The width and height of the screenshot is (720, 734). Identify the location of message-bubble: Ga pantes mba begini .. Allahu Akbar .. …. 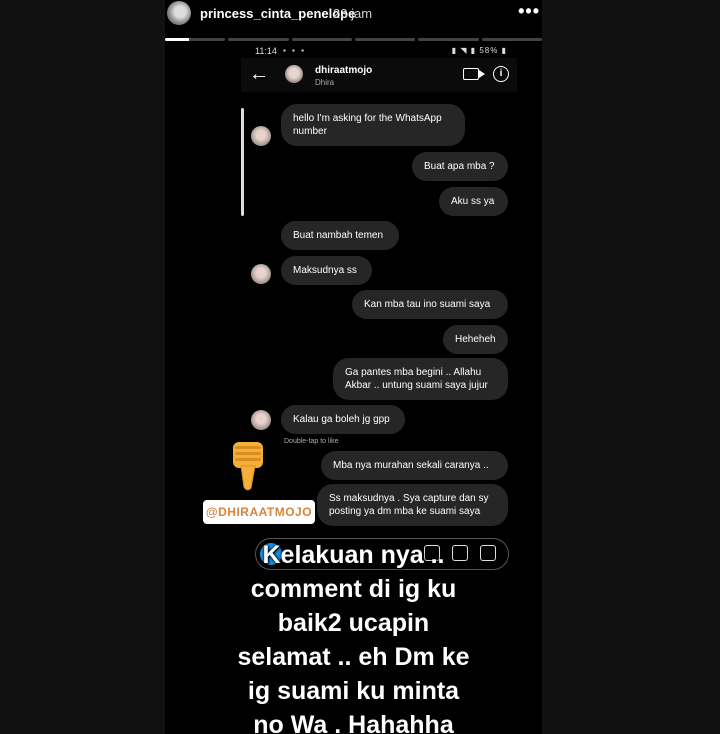
(420, 379).